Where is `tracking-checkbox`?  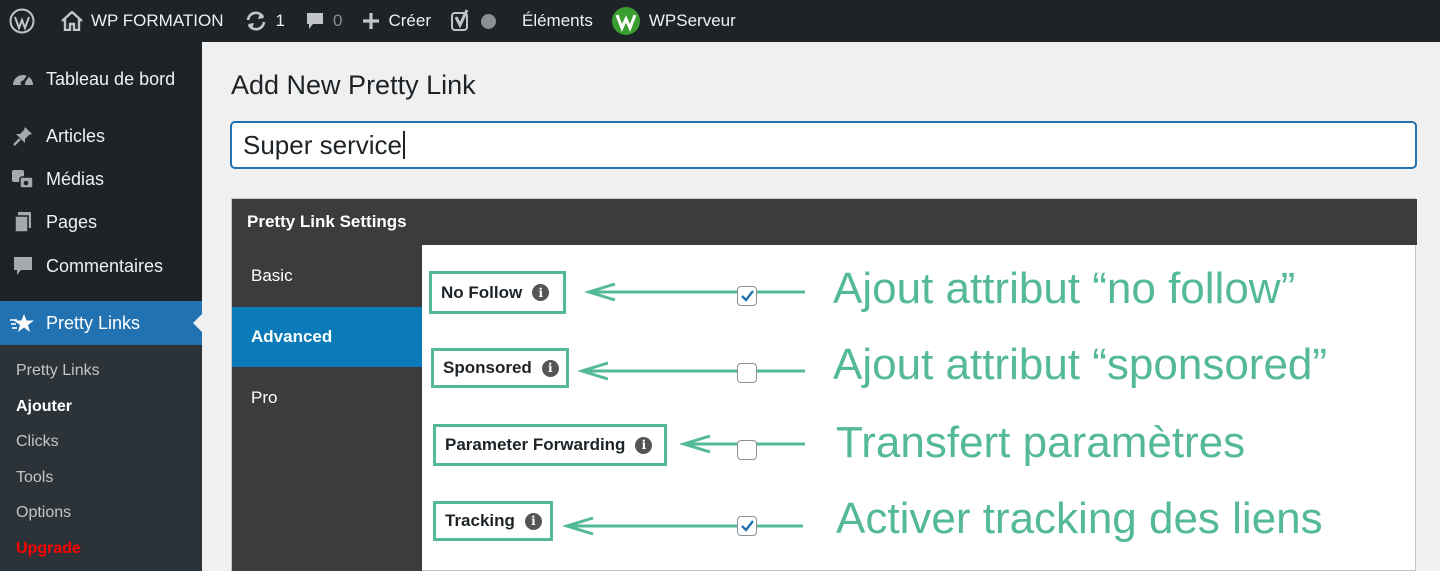 tracking-checkbox is located at coordinates (747, 526).